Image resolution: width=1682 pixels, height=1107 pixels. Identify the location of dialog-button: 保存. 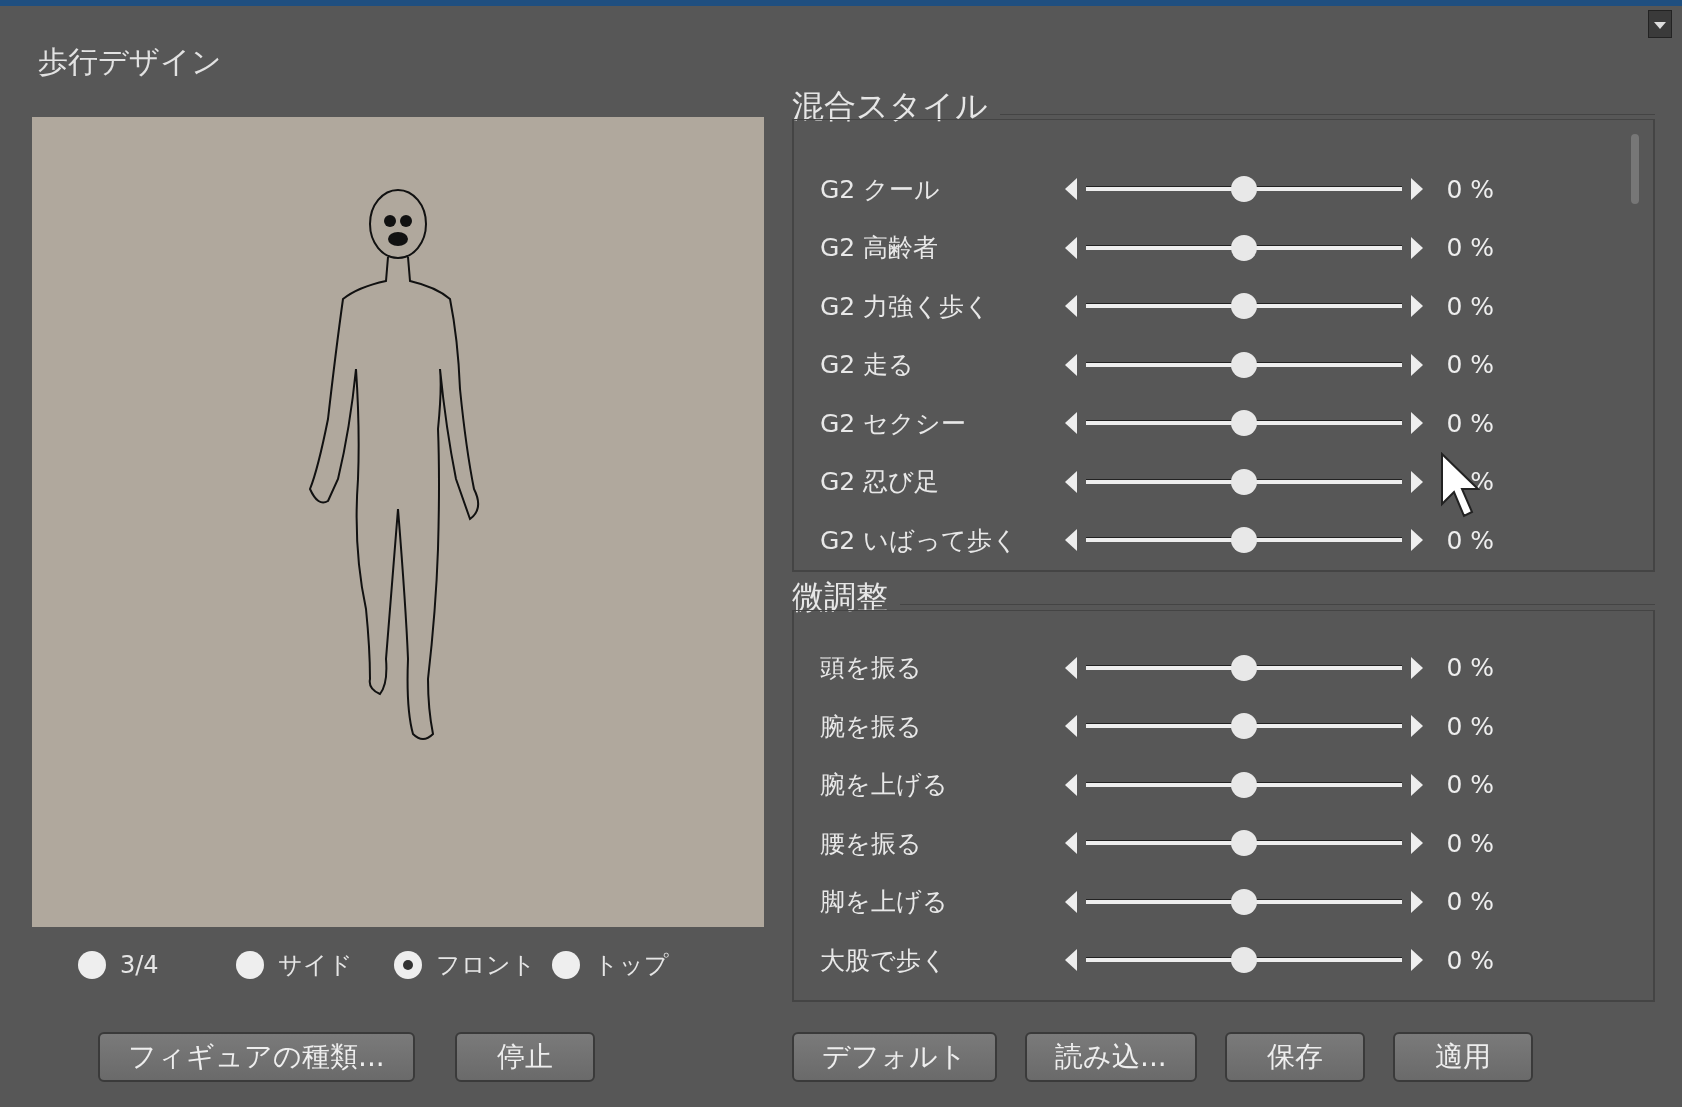
(1294, 1056).